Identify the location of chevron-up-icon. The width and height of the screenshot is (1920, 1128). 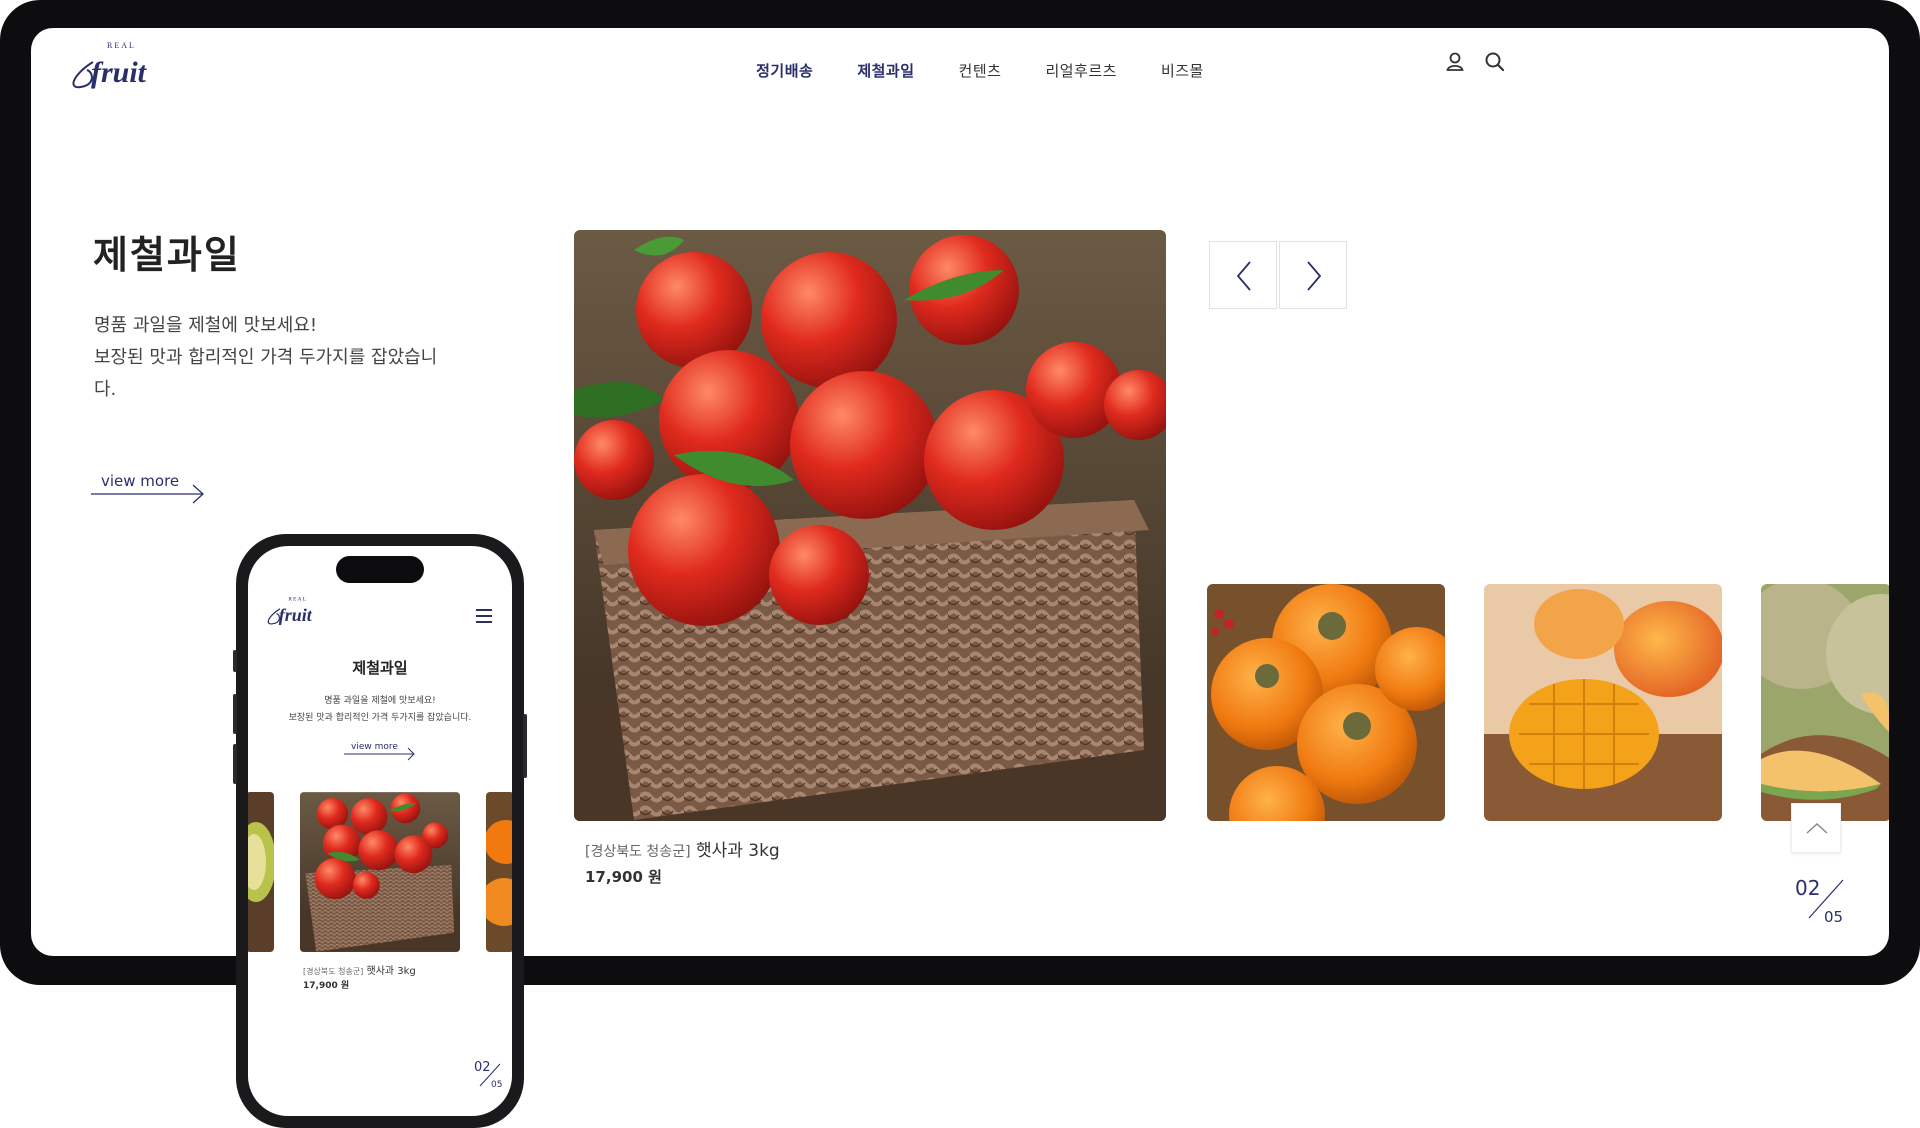
(1817, 828).